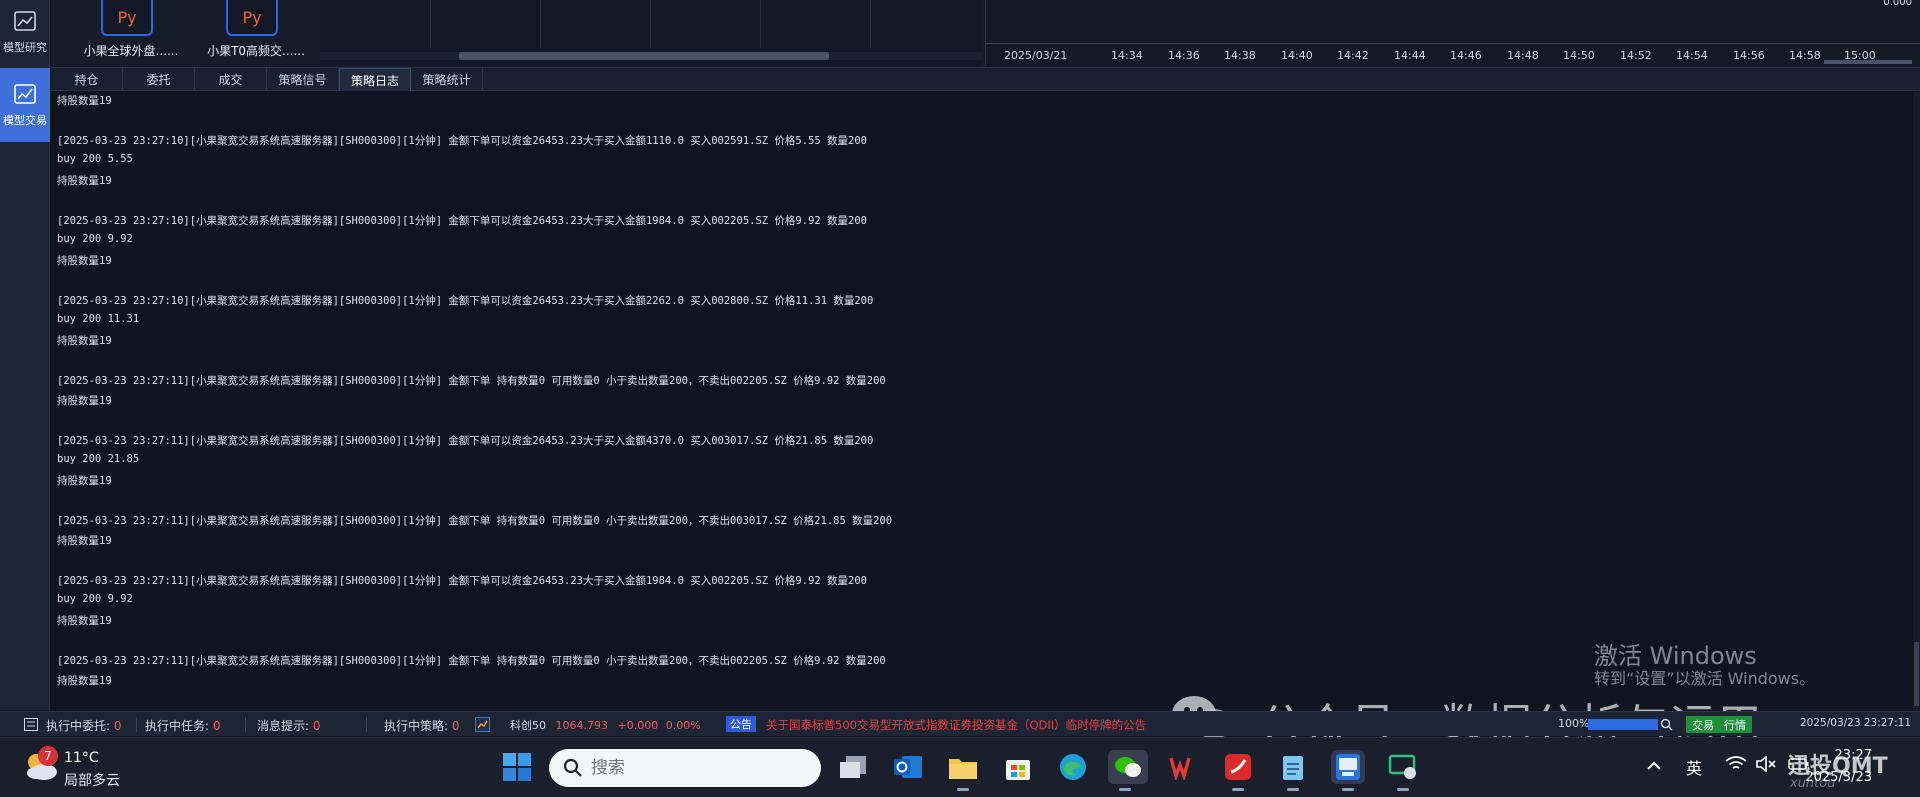 This screenshot has width=1920, height=797. Describe the element at coordinates (177, 726) in the screenshot. I see `task-label: 执行中任务:` at that location.